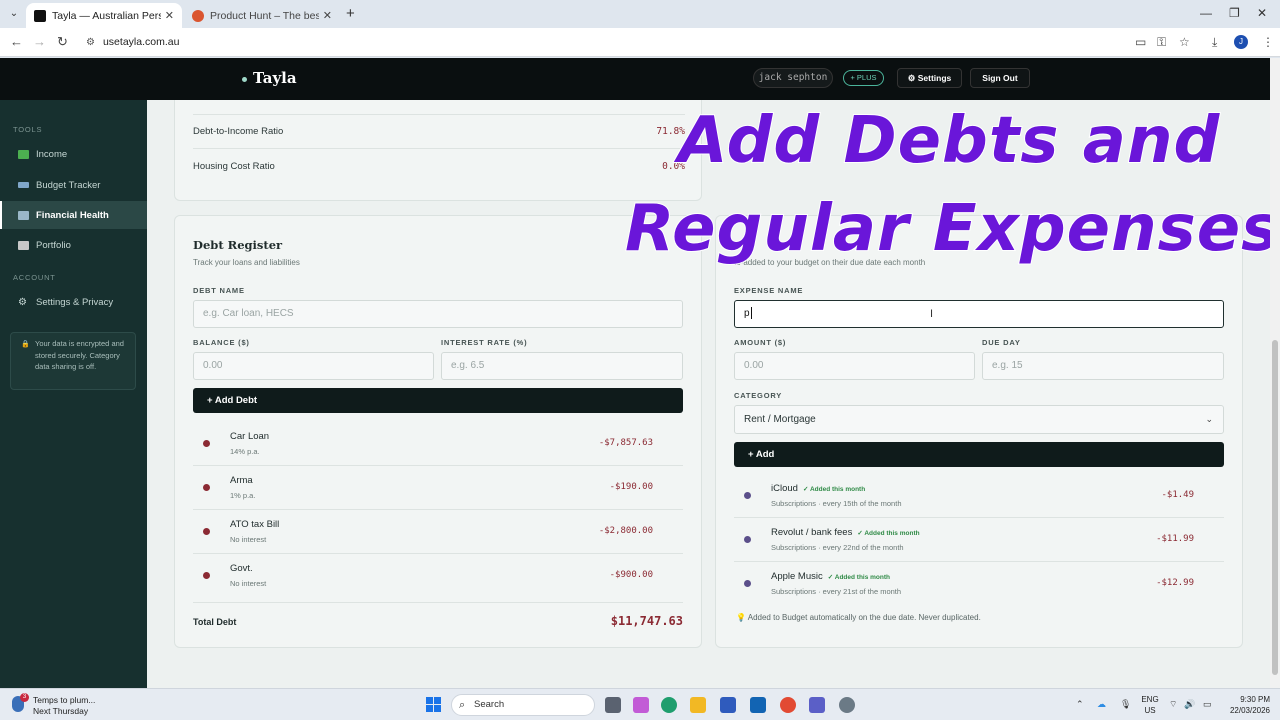  Describe the element at coordinates (698, 705) in the screenshot. I see `file-explorer-icon` at that location.